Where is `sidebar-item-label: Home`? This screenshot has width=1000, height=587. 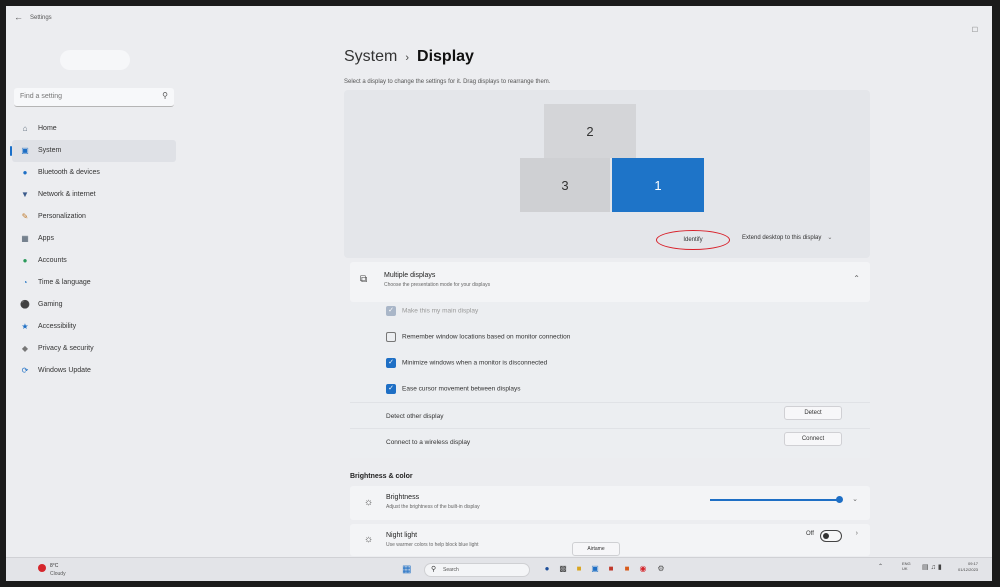 sidebar-item-label: Home is located at coordinates (47, 128).